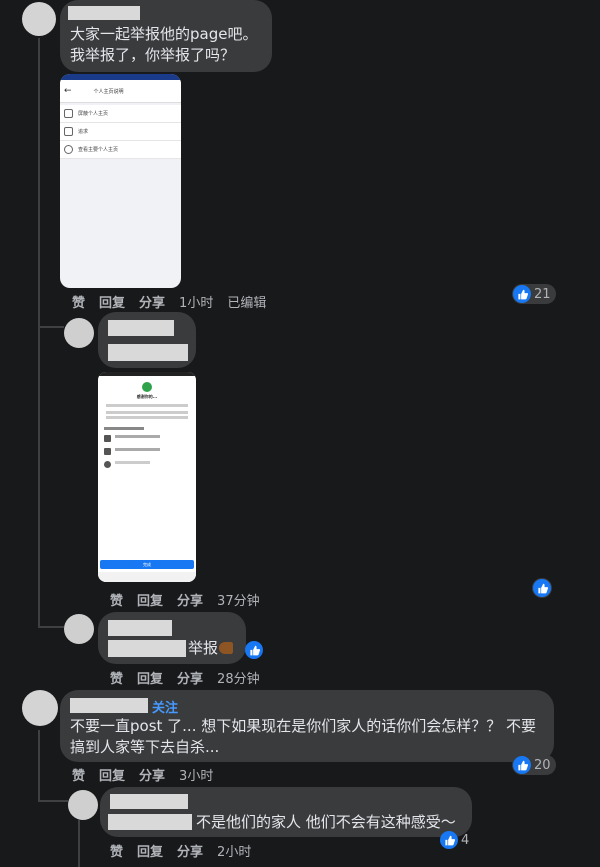  I want to click on comment-text: 大家一起举报他的page吧。, so click(164, 34).